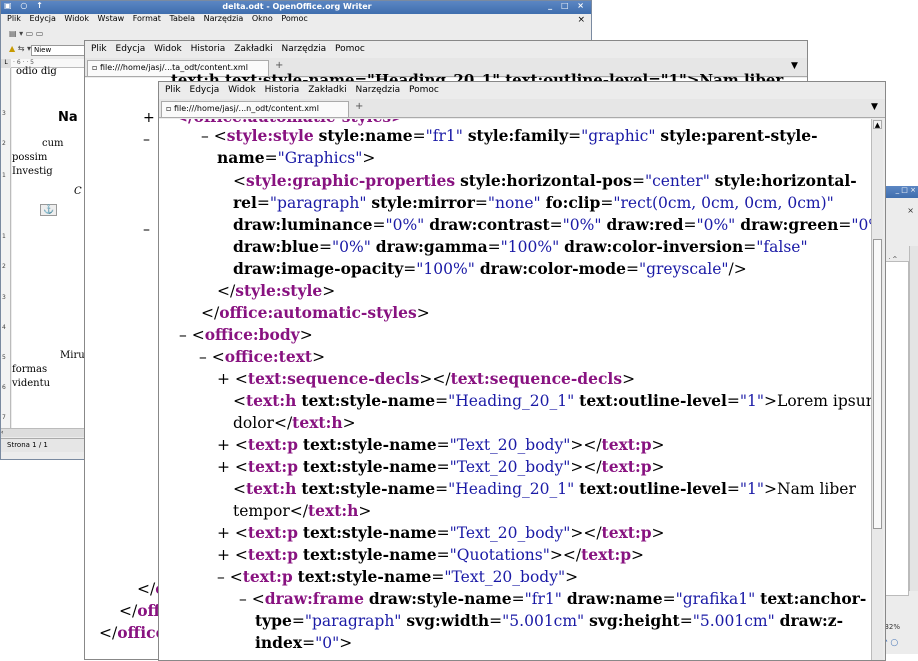 The image size is (918, 661). Describe the element at coordinates (111, 18) in the screenshot. I see `menu-wstaw: Wstaw` at that location.